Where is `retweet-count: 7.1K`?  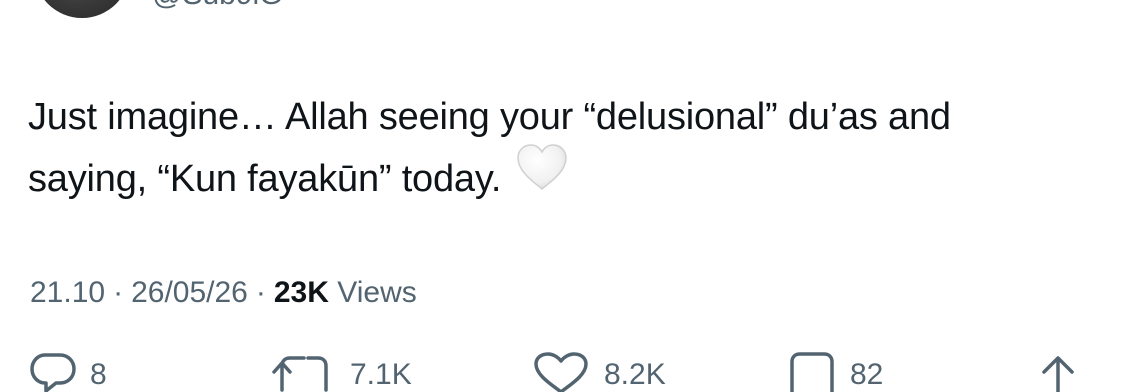 retweet-count: 7.1K is located at coordinates (381, 374).